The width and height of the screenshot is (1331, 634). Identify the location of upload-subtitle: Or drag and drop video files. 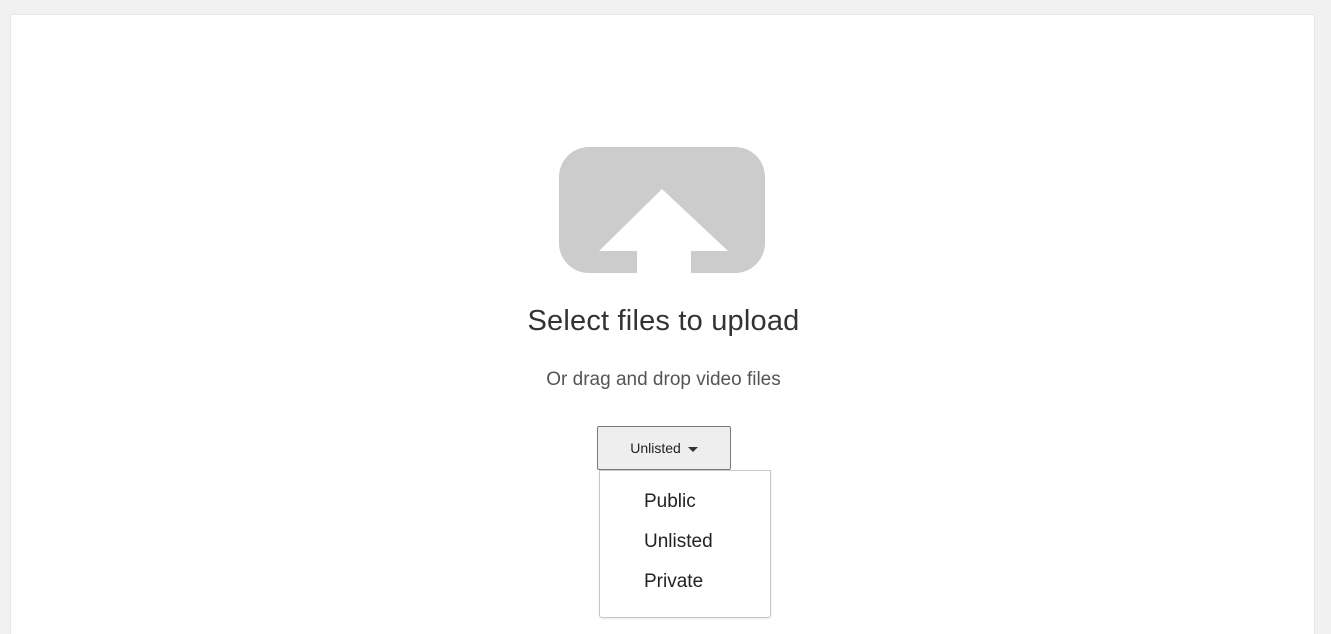
(663, 379).